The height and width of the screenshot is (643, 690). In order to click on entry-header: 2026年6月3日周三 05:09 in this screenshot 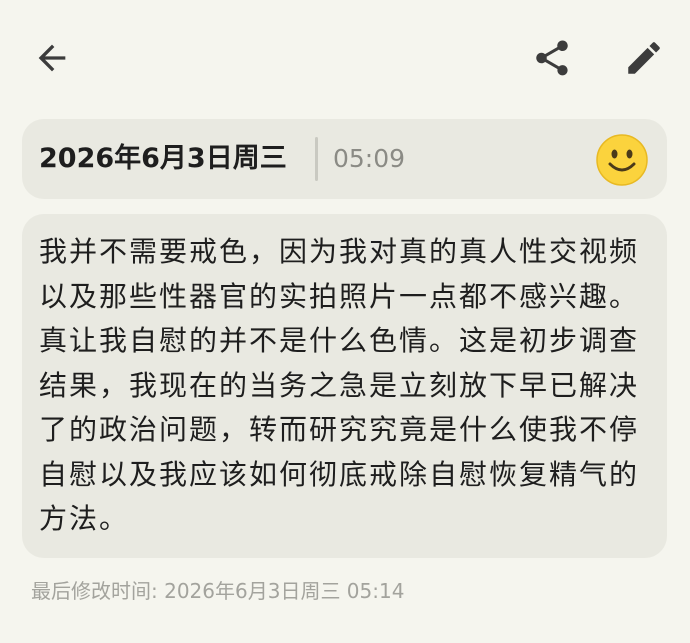, I will do `click(344, 159)`.